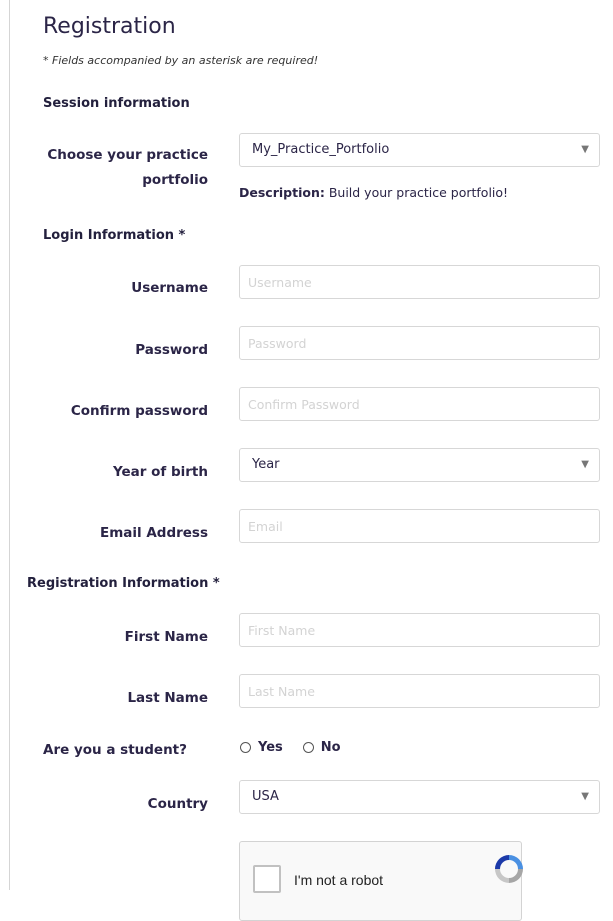 This screenshot has width=613, height=921. I want to click on first-name-input, so click(419, 630).